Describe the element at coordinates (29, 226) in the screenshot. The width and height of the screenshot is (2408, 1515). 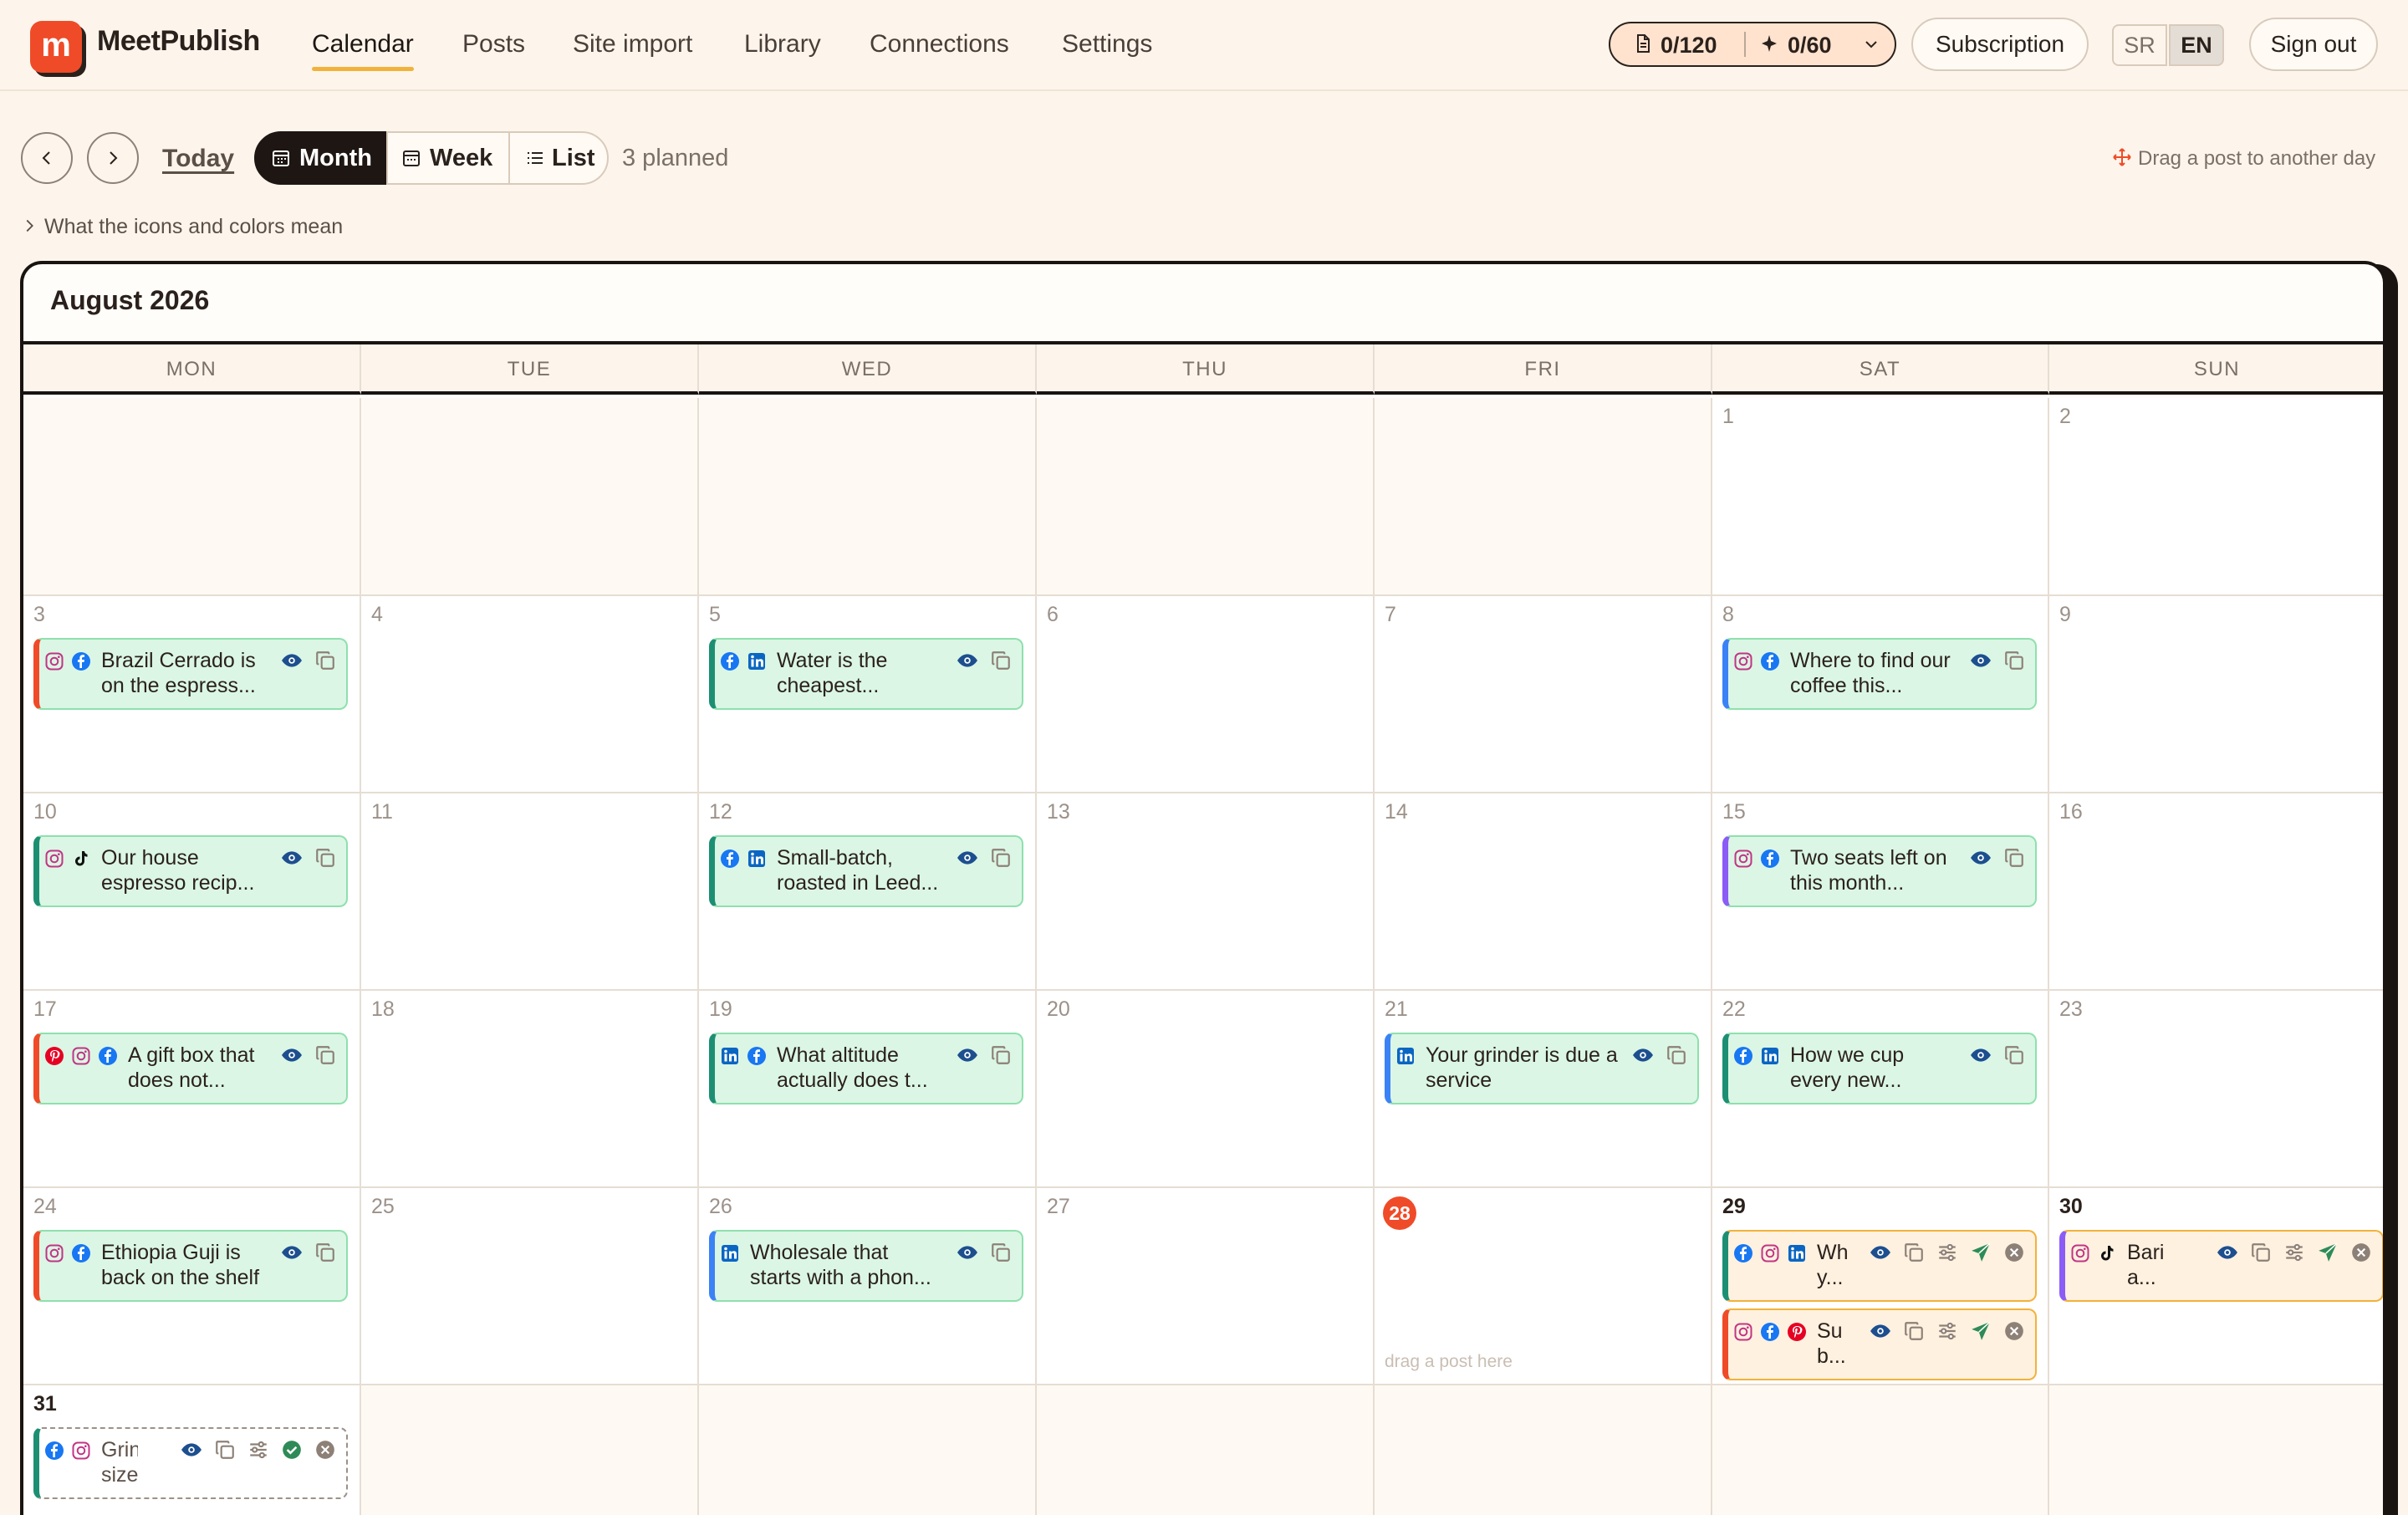
I see `chevron-right-icon` at that location.